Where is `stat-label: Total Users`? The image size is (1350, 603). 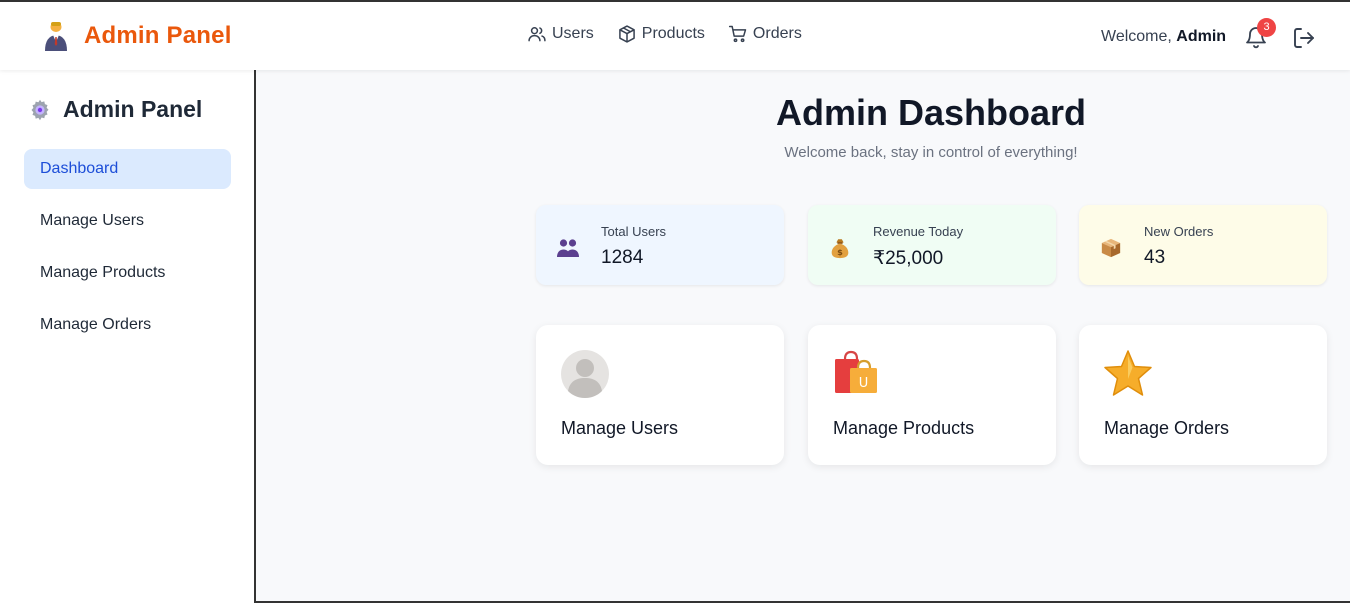 stat-label: Total Users is located at coordinates (634, 231).